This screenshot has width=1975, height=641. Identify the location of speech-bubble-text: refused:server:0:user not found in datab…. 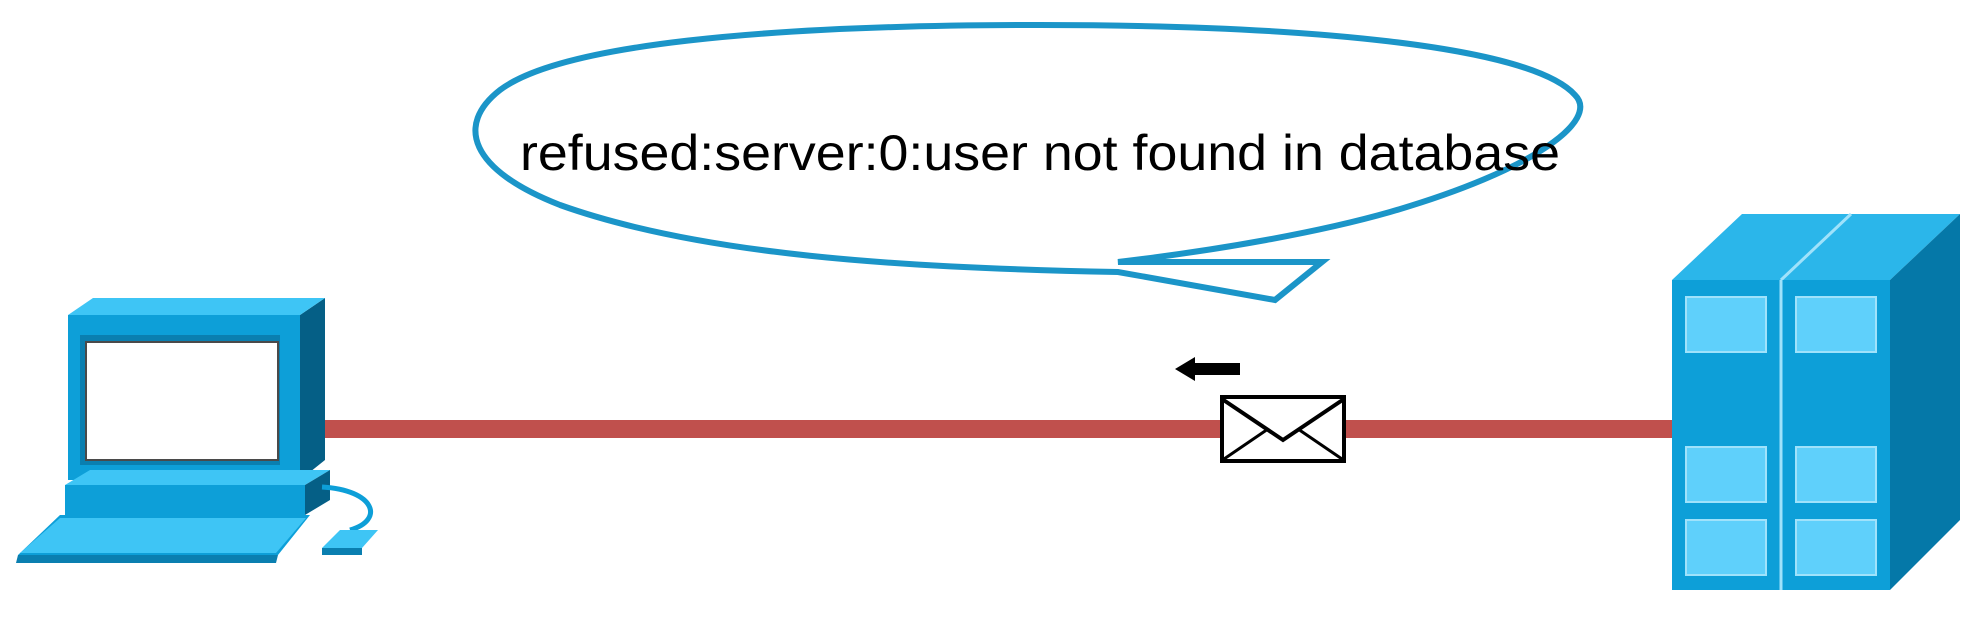
(1040, 153).